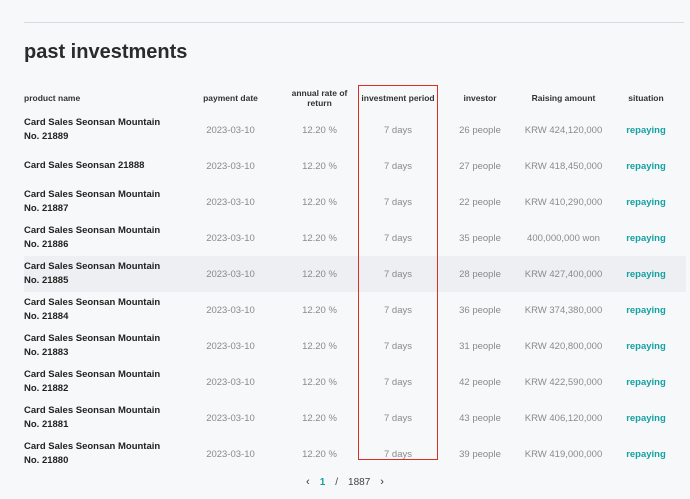  Describe the element at coordinates (480, 130) in the screenshot. I see `investor-count-cell: 26 people` at that location.